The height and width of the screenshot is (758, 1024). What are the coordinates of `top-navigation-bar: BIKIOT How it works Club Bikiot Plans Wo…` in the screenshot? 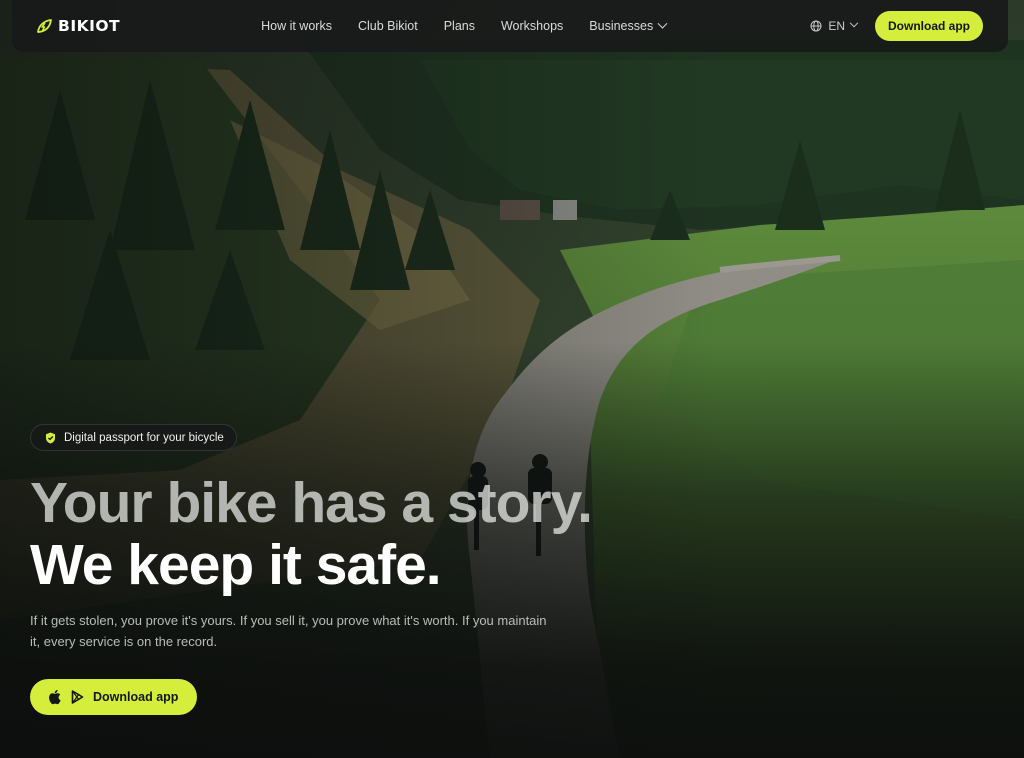 It's located at (510, 26).